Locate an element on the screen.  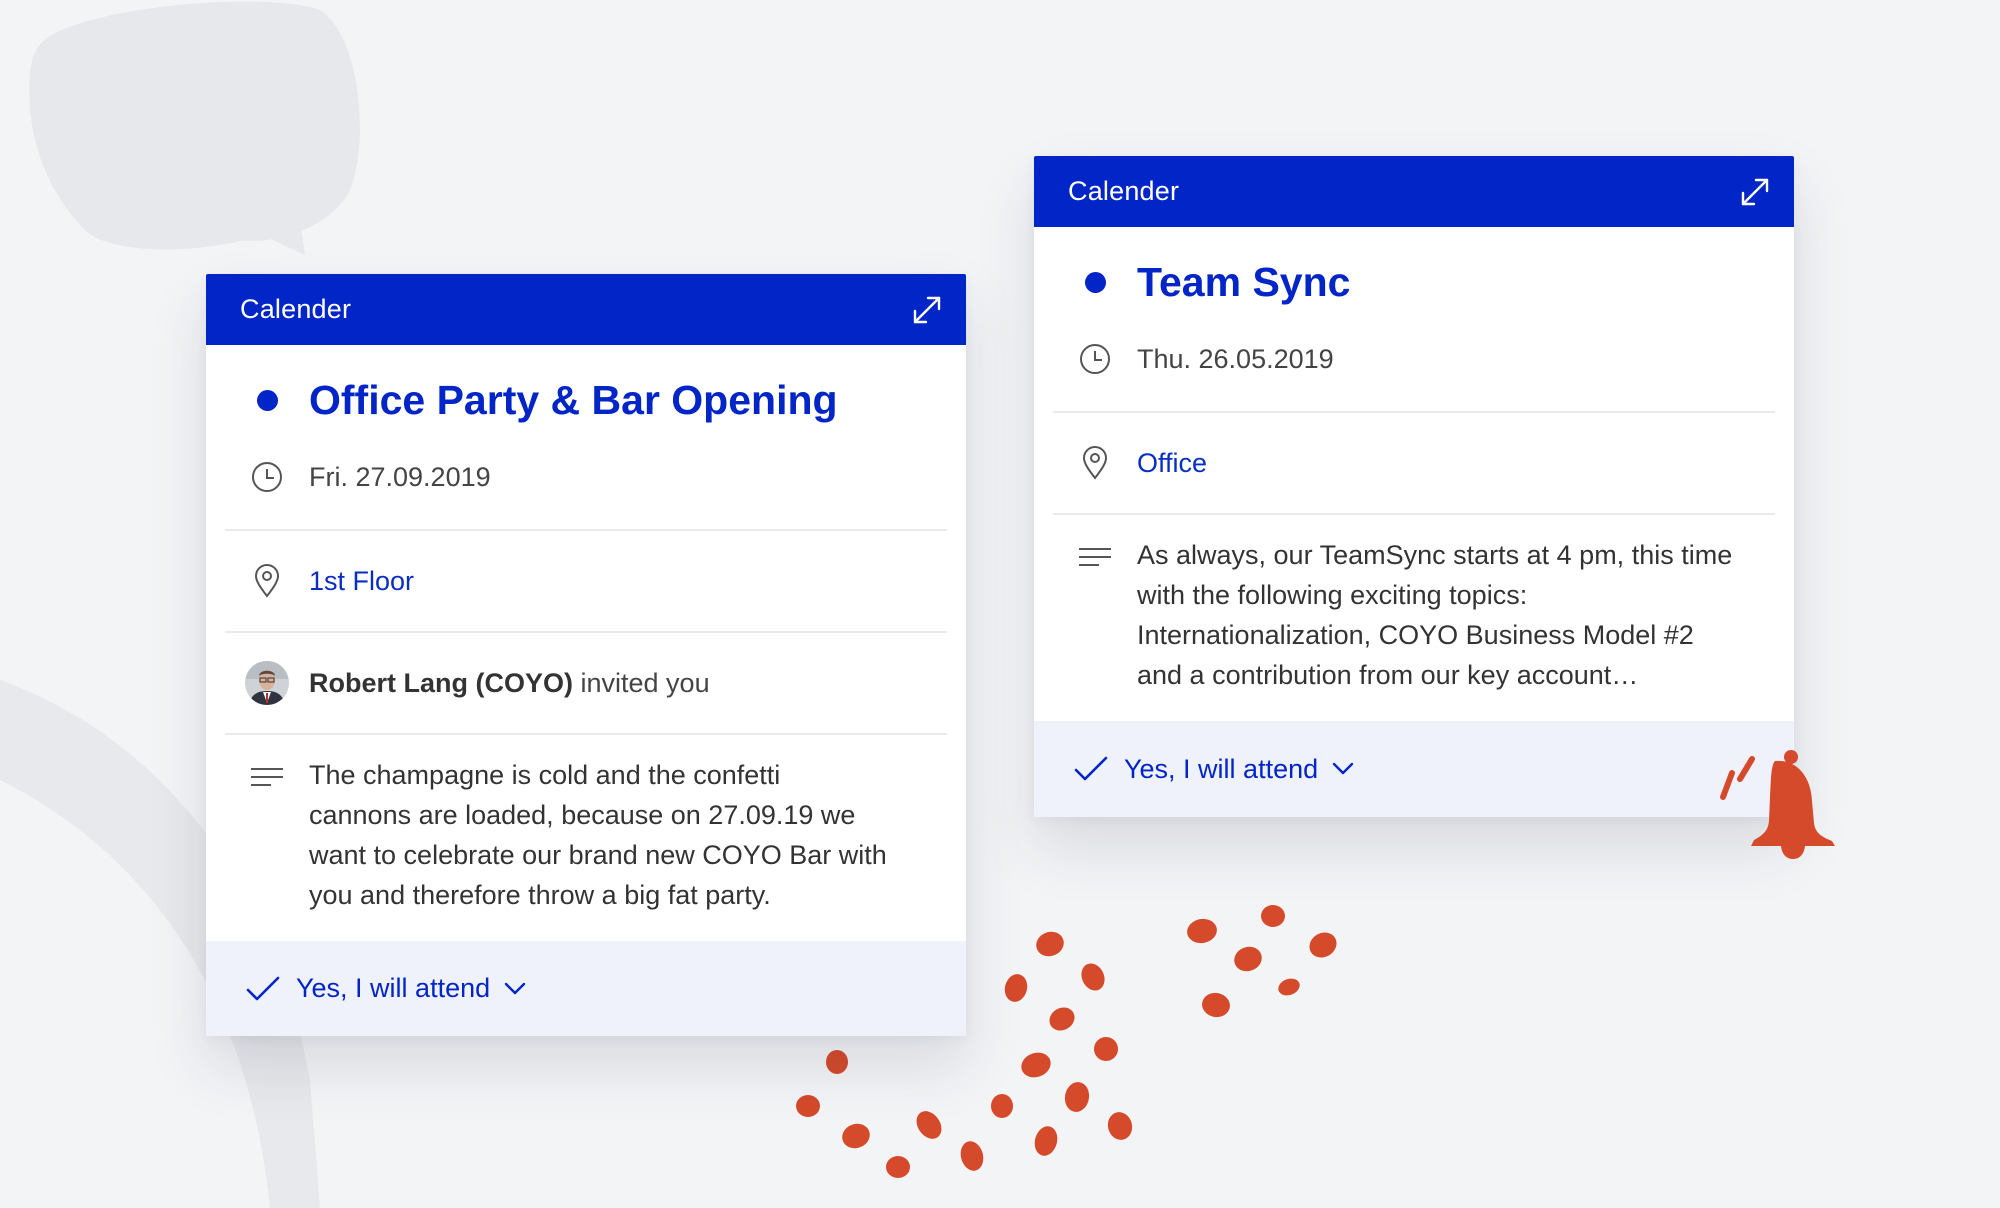
bell-icon is located at coordinates (1777, 804).